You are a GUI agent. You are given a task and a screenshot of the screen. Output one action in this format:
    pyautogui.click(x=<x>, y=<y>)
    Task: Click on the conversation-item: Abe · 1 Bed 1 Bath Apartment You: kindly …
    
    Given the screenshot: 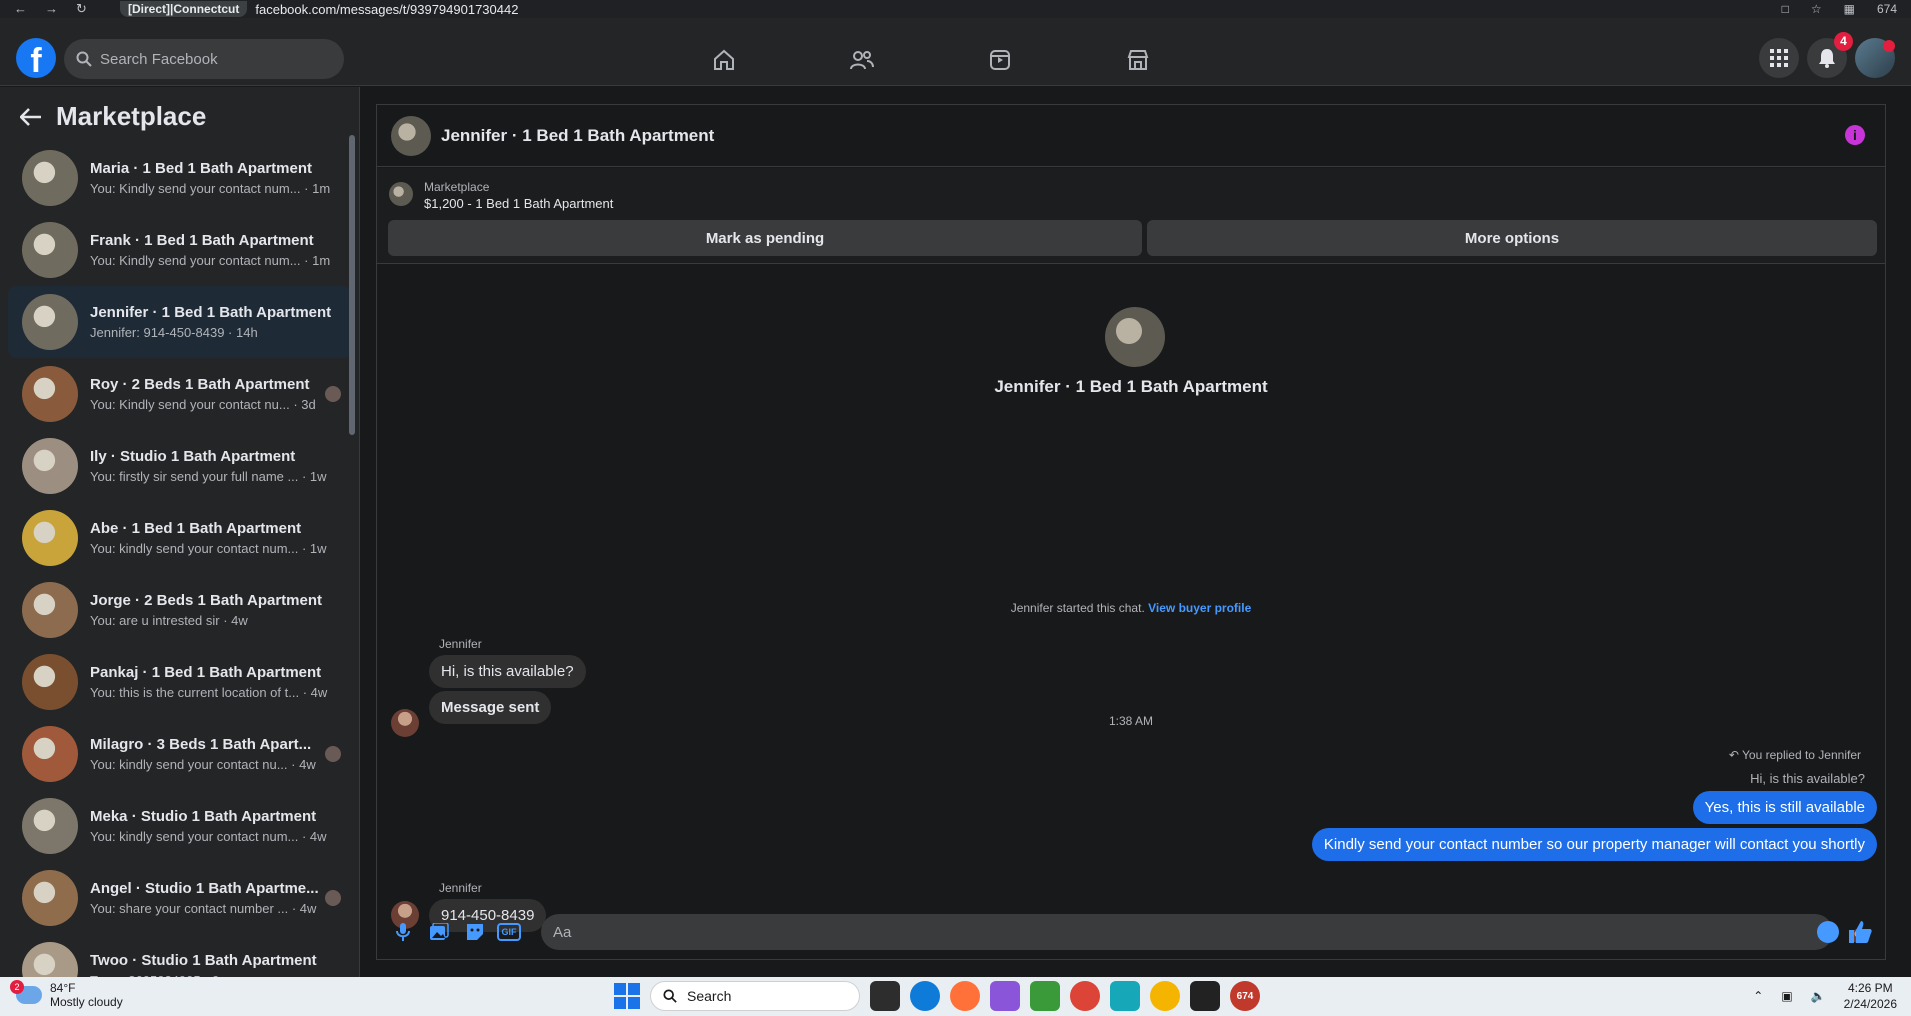 What is the action you would take?
    pyautogui.click(x=179, y=538)
    